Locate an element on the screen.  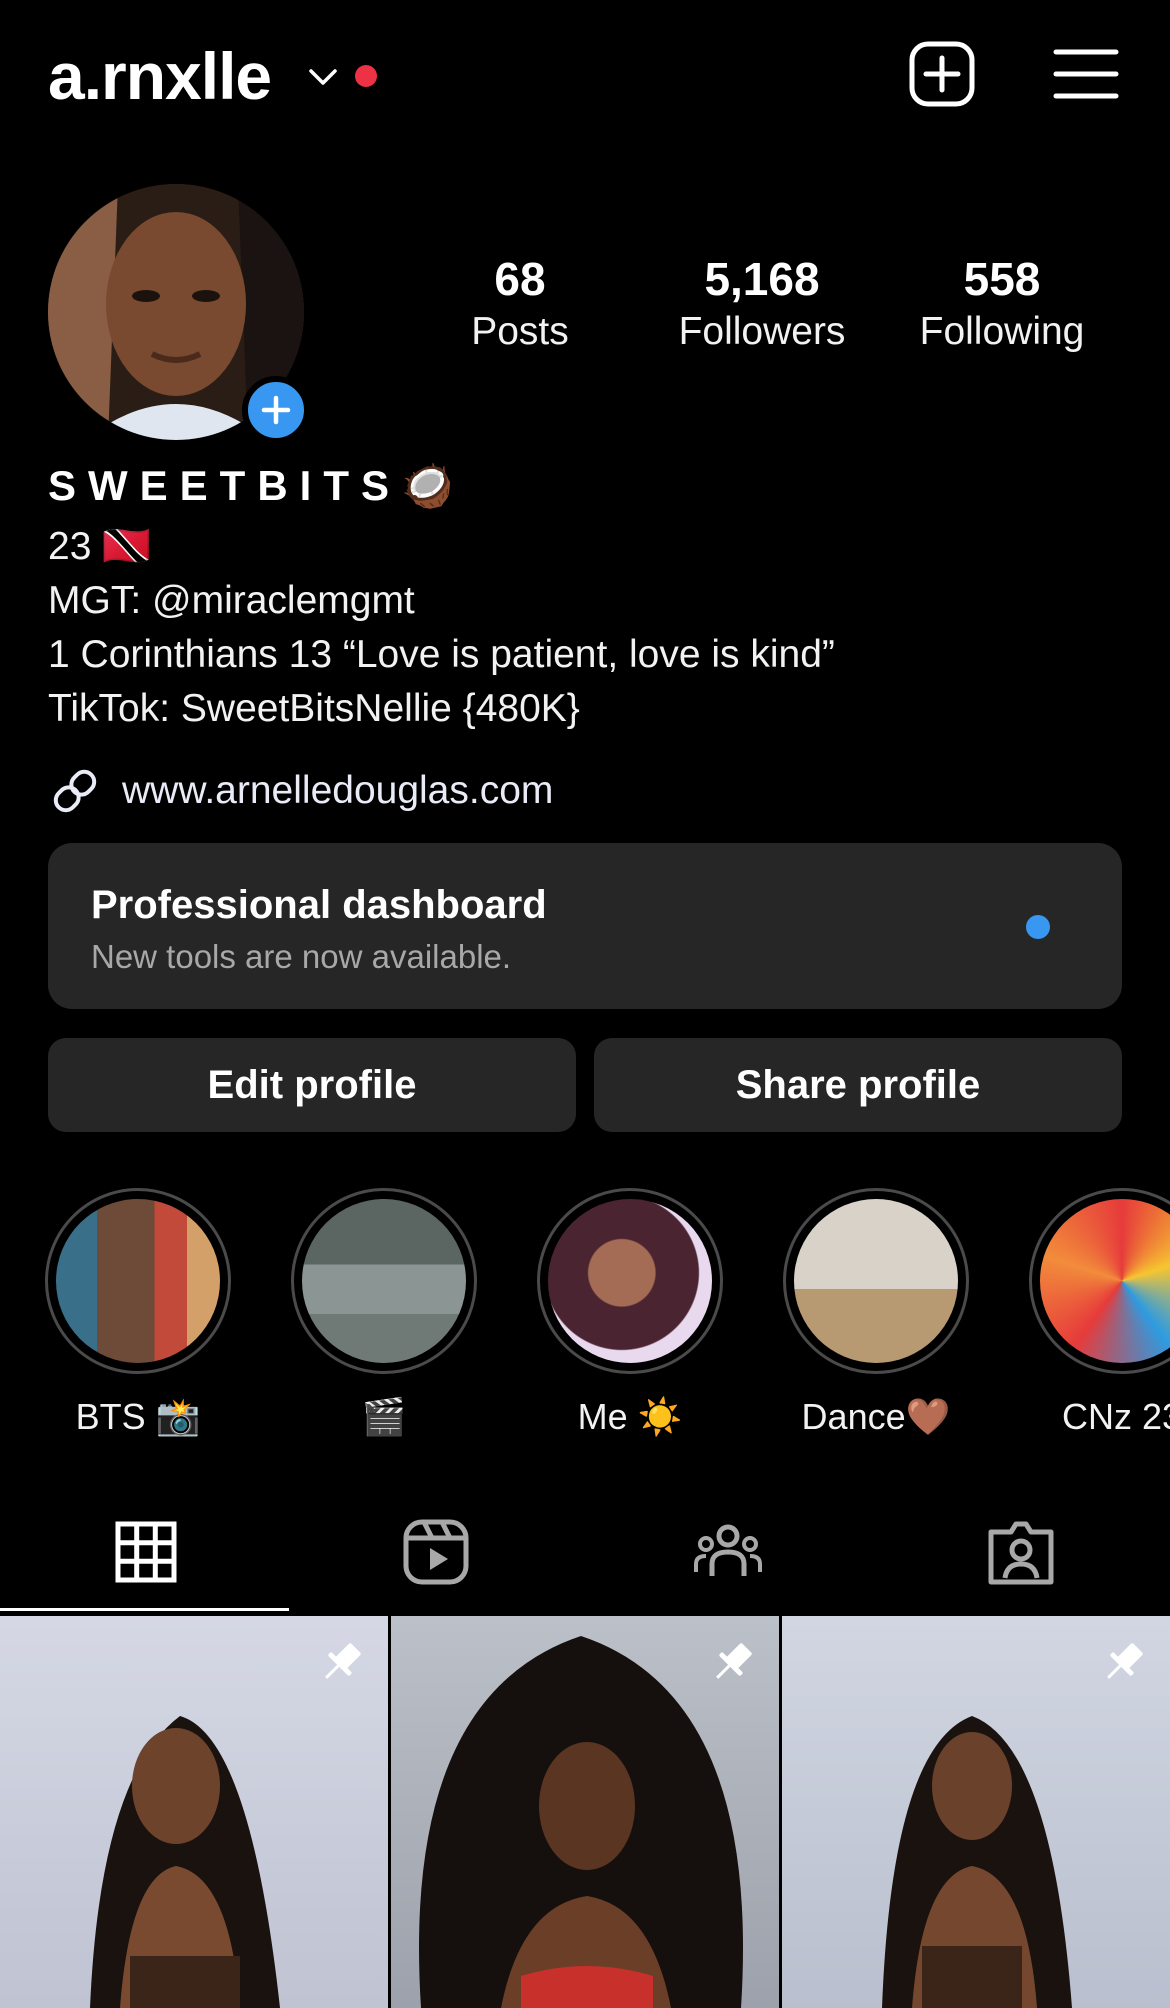
highlight-label: Dance🤎 is located at coordinates (876, 1416).